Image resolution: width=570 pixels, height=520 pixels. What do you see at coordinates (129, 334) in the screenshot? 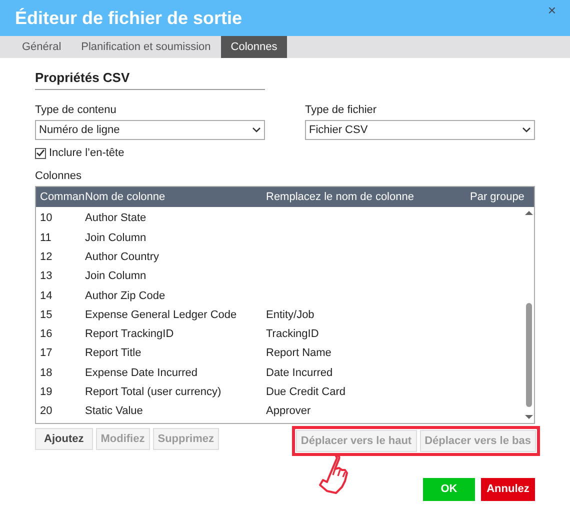
I see `table-cell: Report TrackingID` at bounding box center [129, 334].